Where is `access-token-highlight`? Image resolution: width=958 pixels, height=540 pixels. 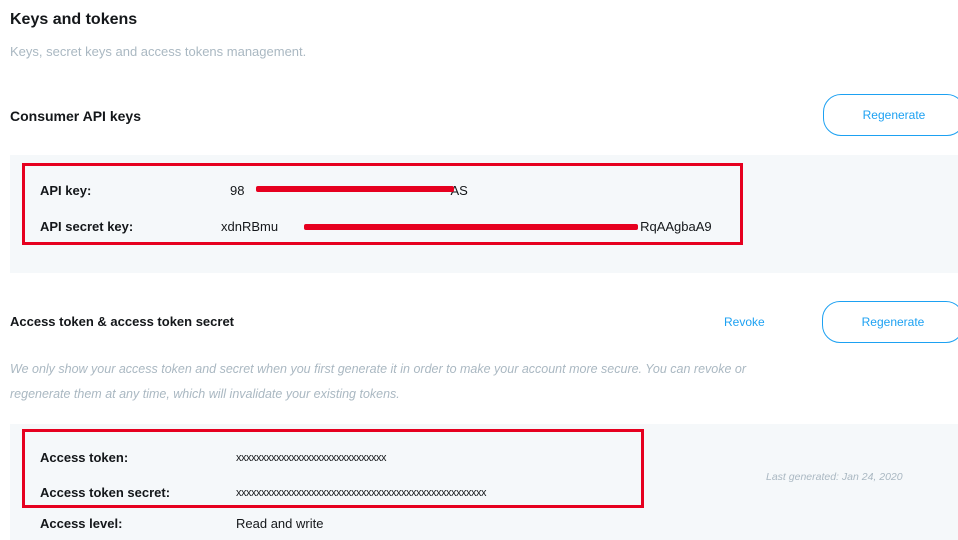
access-token-highlight is located at coordinates (333, 468).